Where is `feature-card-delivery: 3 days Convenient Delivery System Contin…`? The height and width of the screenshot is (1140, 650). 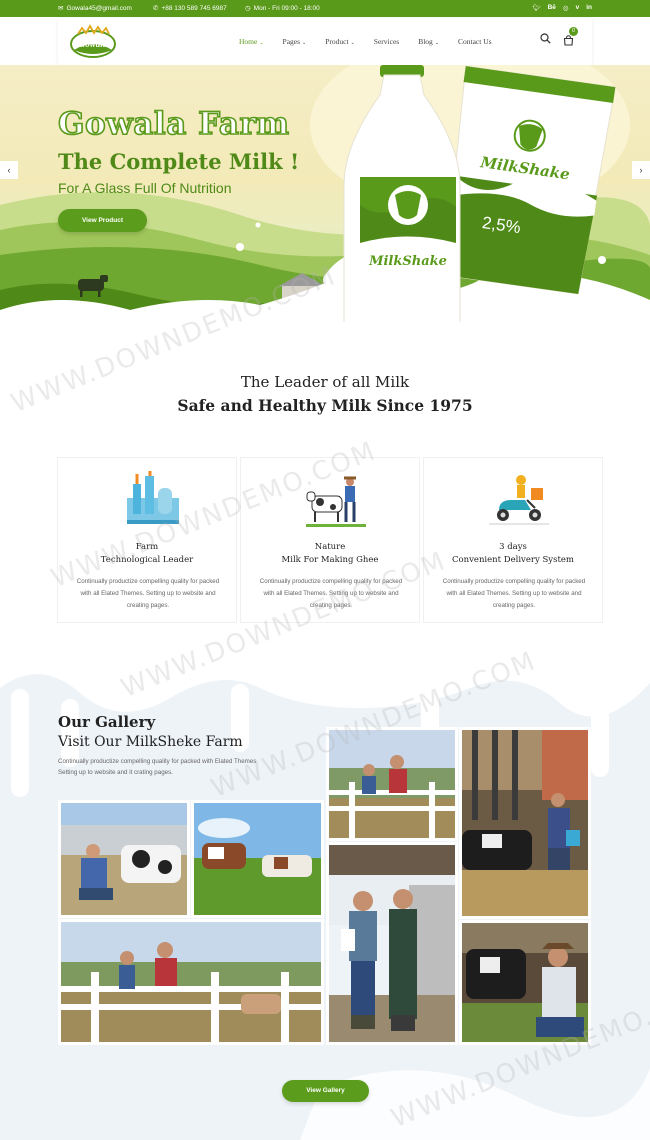
feature-card-delivery: 3 days Convenient Delivery System Contin… is located at coordinates (513, 540).